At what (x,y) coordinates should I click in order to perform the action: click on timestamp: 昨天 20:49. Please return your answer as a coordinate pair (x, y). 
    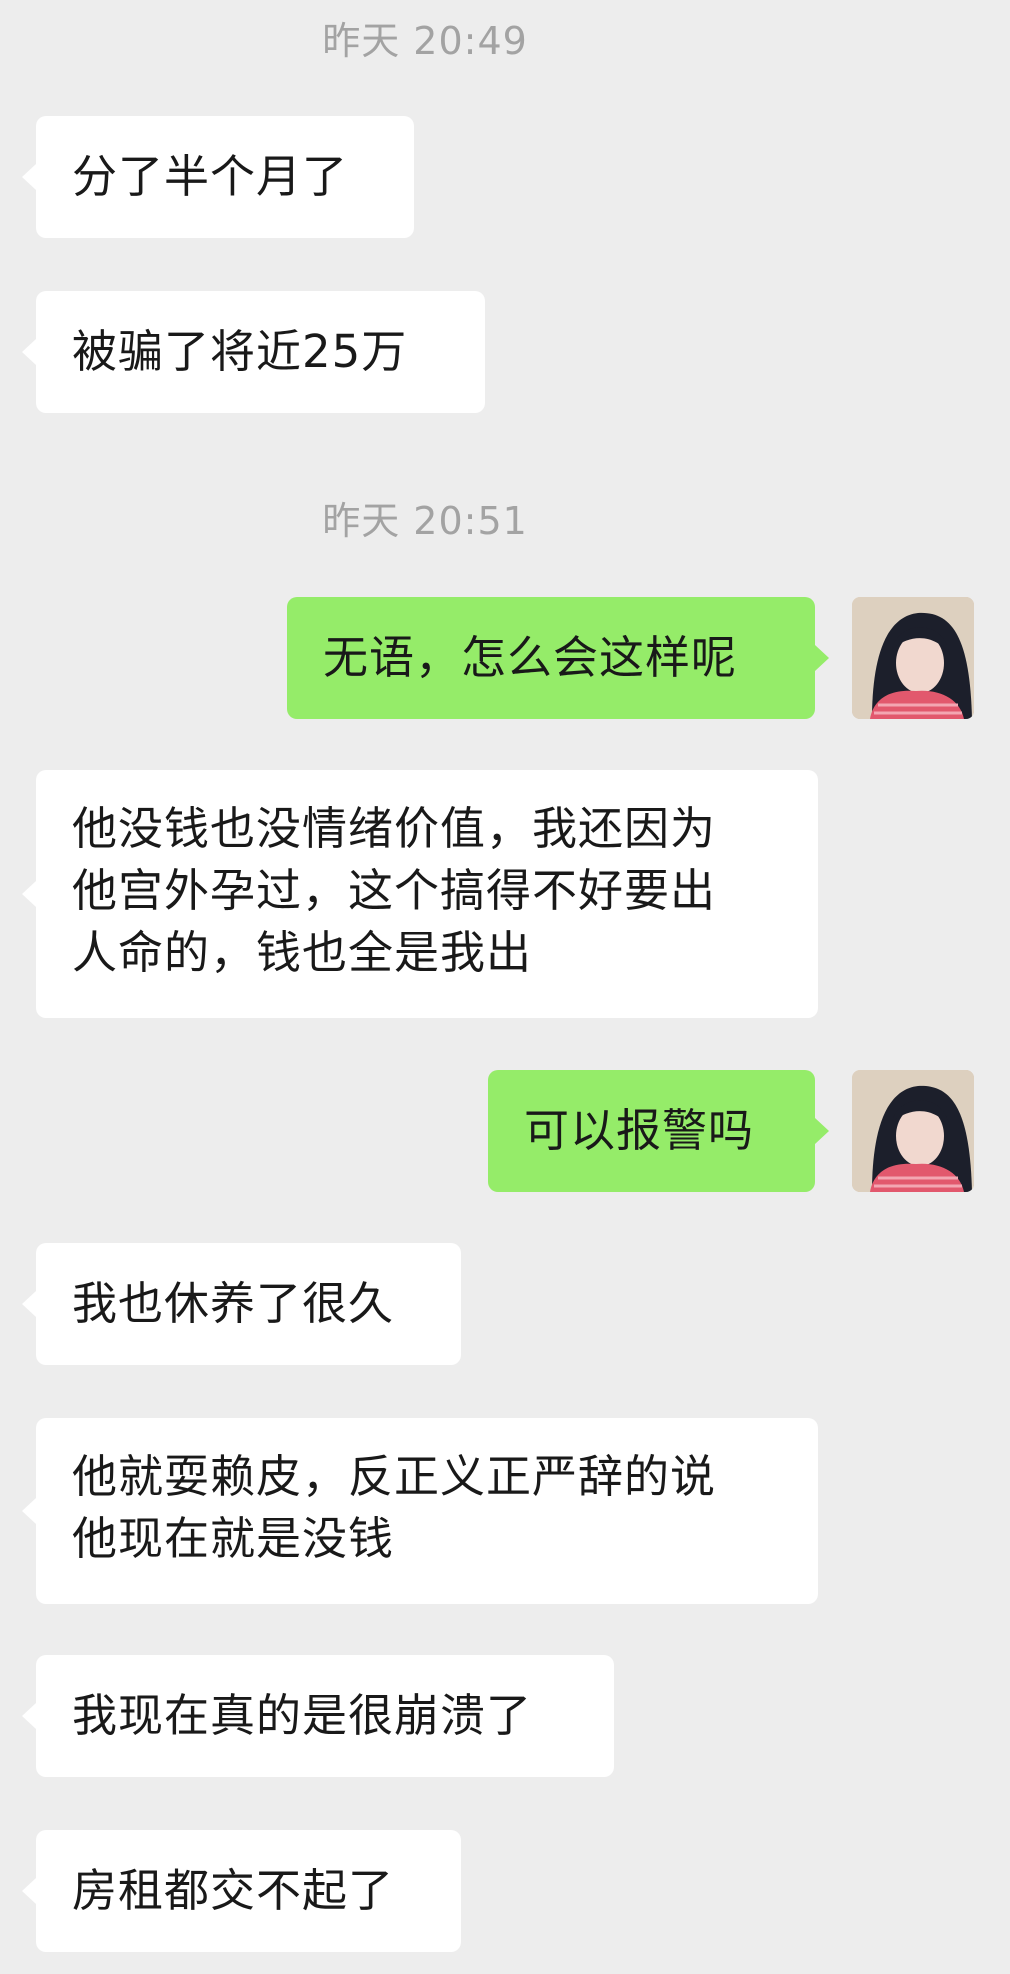
    Looking at the image, I should click on (425, 41).